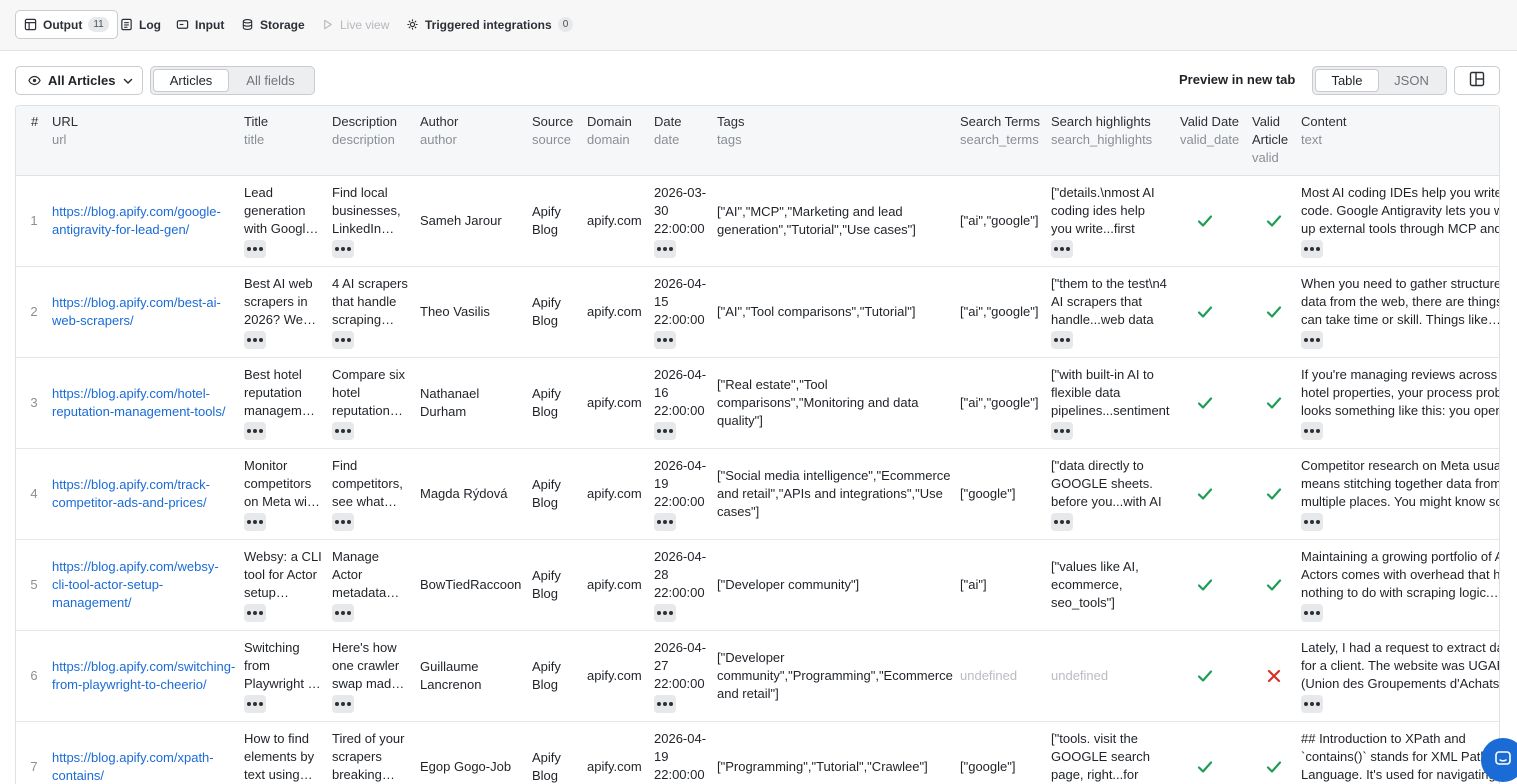  Describe the element at coordinates (439, 131) in the screenshot. I see `column-header-author: Author author` at that location.